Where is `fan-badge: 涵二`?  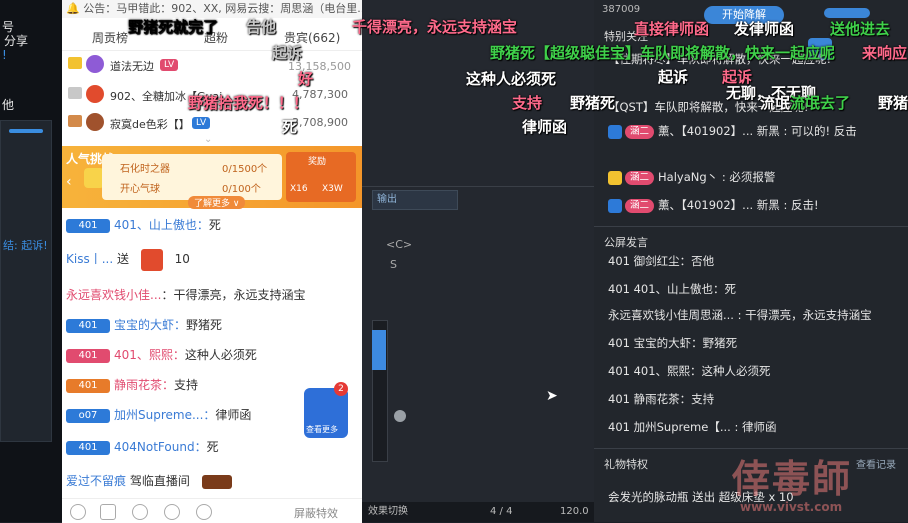 fan-badge: 涵二 is located at coordinates (640, 205).